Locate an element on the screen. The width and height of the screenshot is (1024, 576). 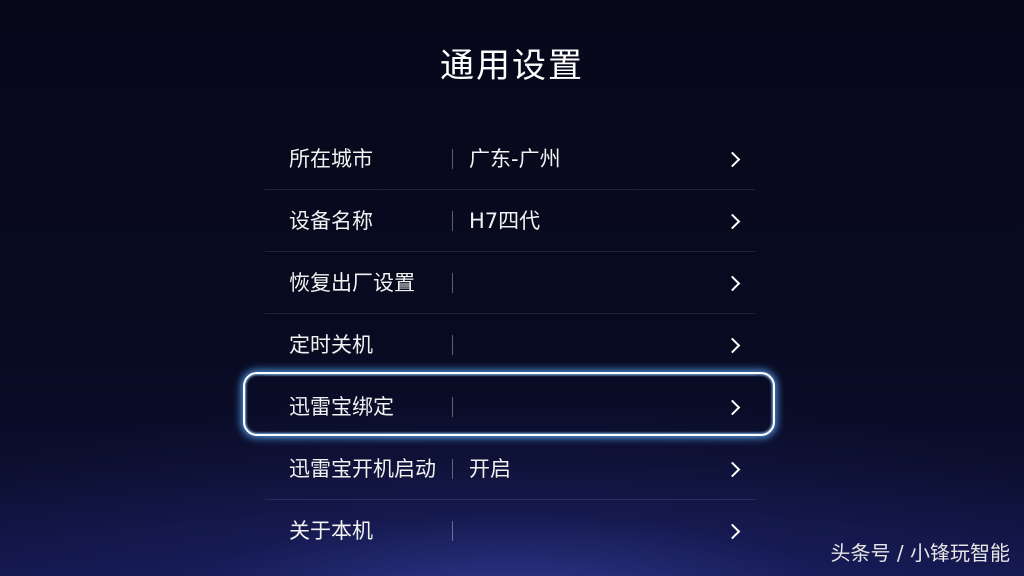
settings-row-xunlei-autostart: 迅雷宝开机启动 开启 is located at coordinates (510, 469).